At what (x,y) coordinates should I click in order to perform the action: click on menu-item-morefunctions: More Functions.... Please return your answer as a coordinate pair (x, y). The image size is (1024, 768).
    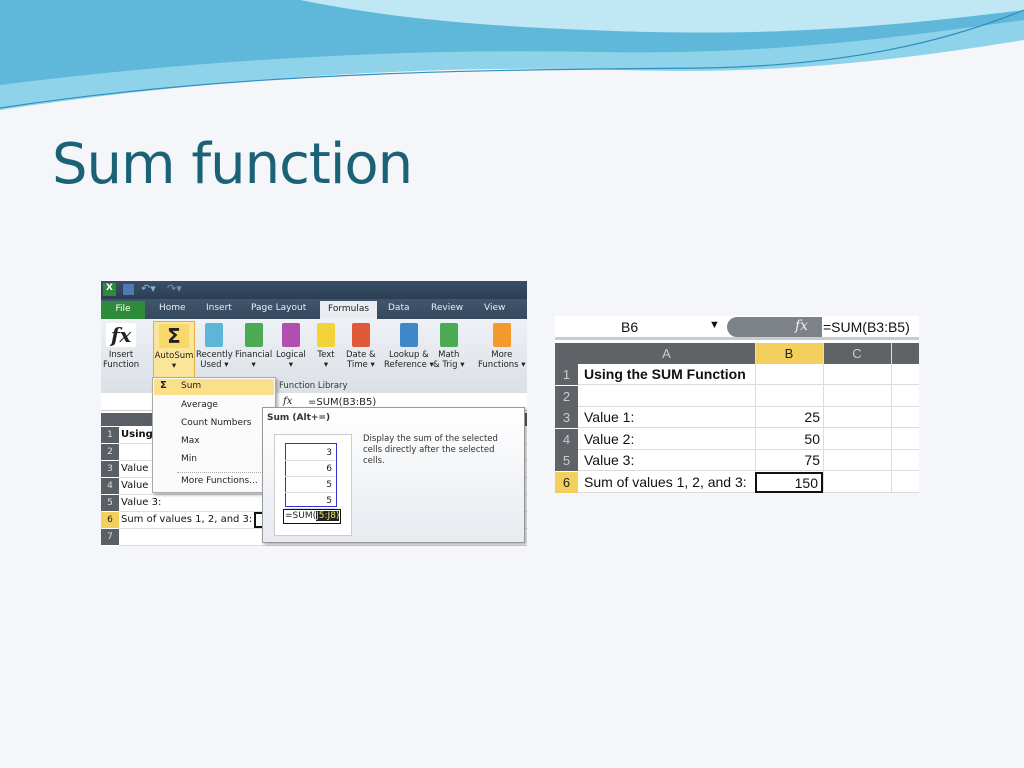
    Looking at the image, I should click on (219, 481).